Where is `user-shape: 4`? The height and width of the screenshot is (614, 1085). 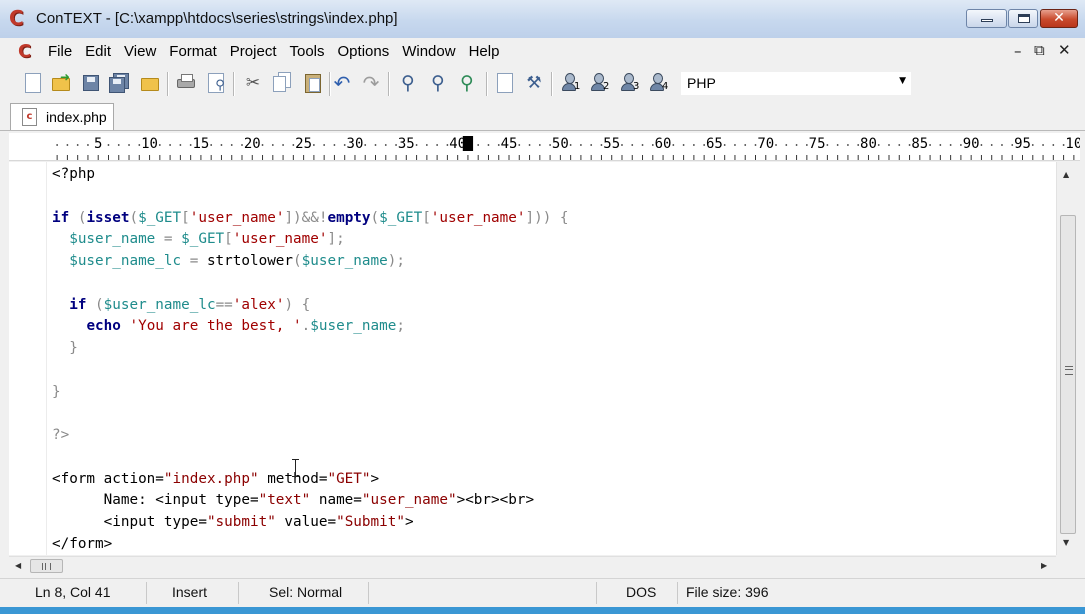
user-shape: 4 is located at coordinates (659, 82).